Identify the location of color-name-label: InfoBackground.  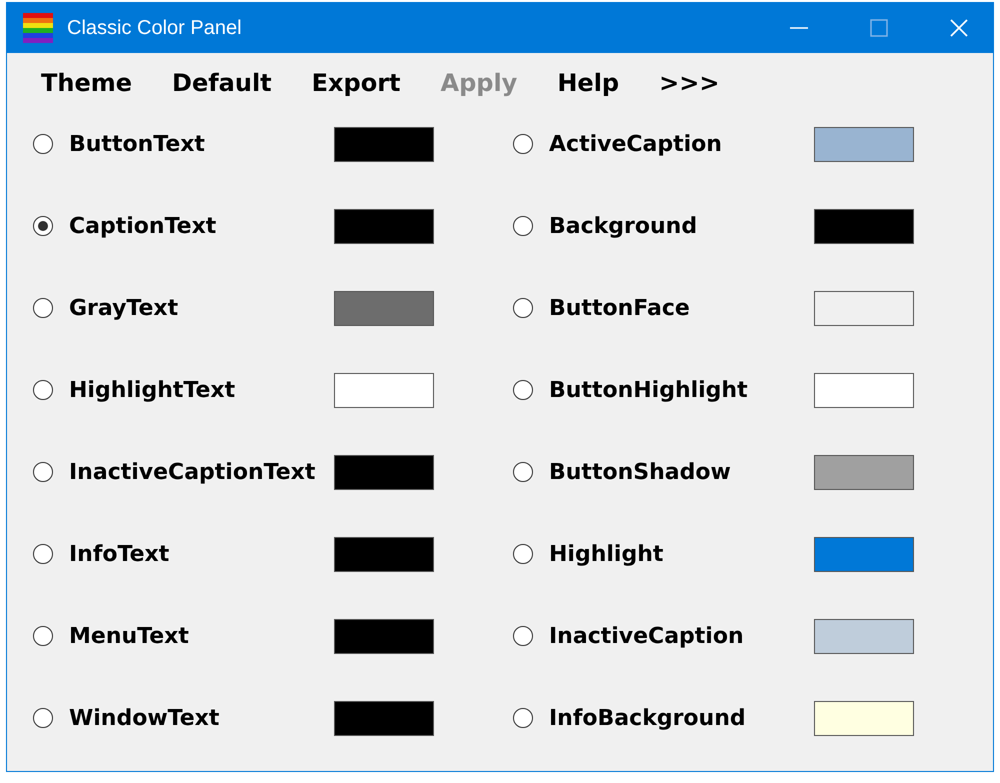
(648, 718).